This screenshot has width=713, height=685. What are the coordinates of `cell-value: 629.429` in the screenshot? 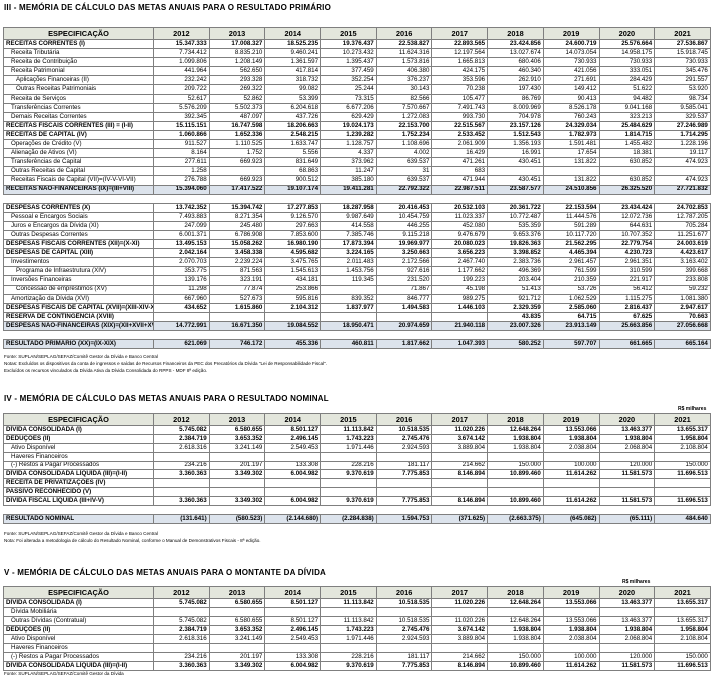 It's located at (348, 116).